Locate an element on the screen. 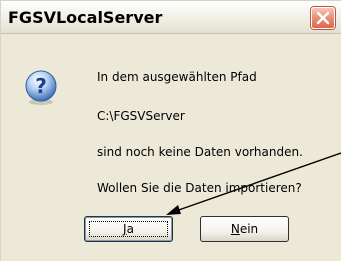  yes-button: Ja is located at coordinates (128, 229).